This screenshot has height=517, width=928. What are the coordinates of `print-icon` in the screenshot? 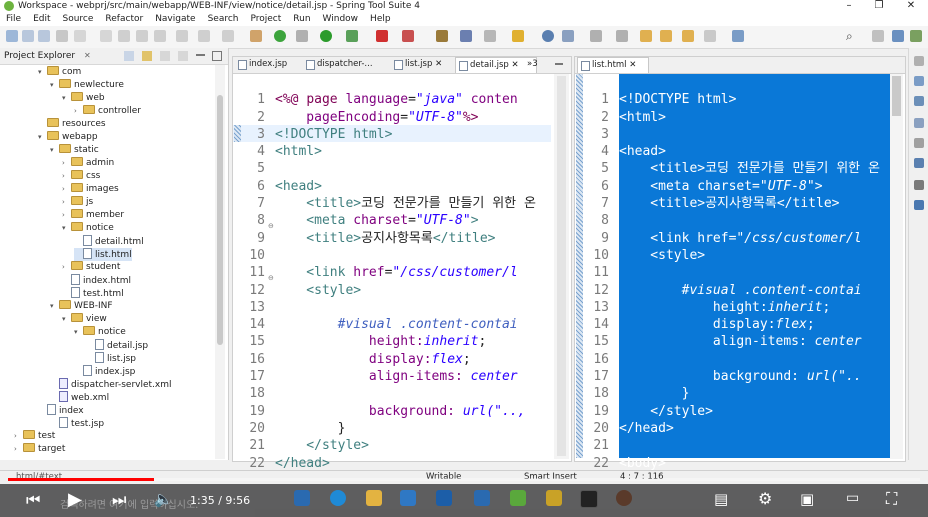 It's located at (62, 36).